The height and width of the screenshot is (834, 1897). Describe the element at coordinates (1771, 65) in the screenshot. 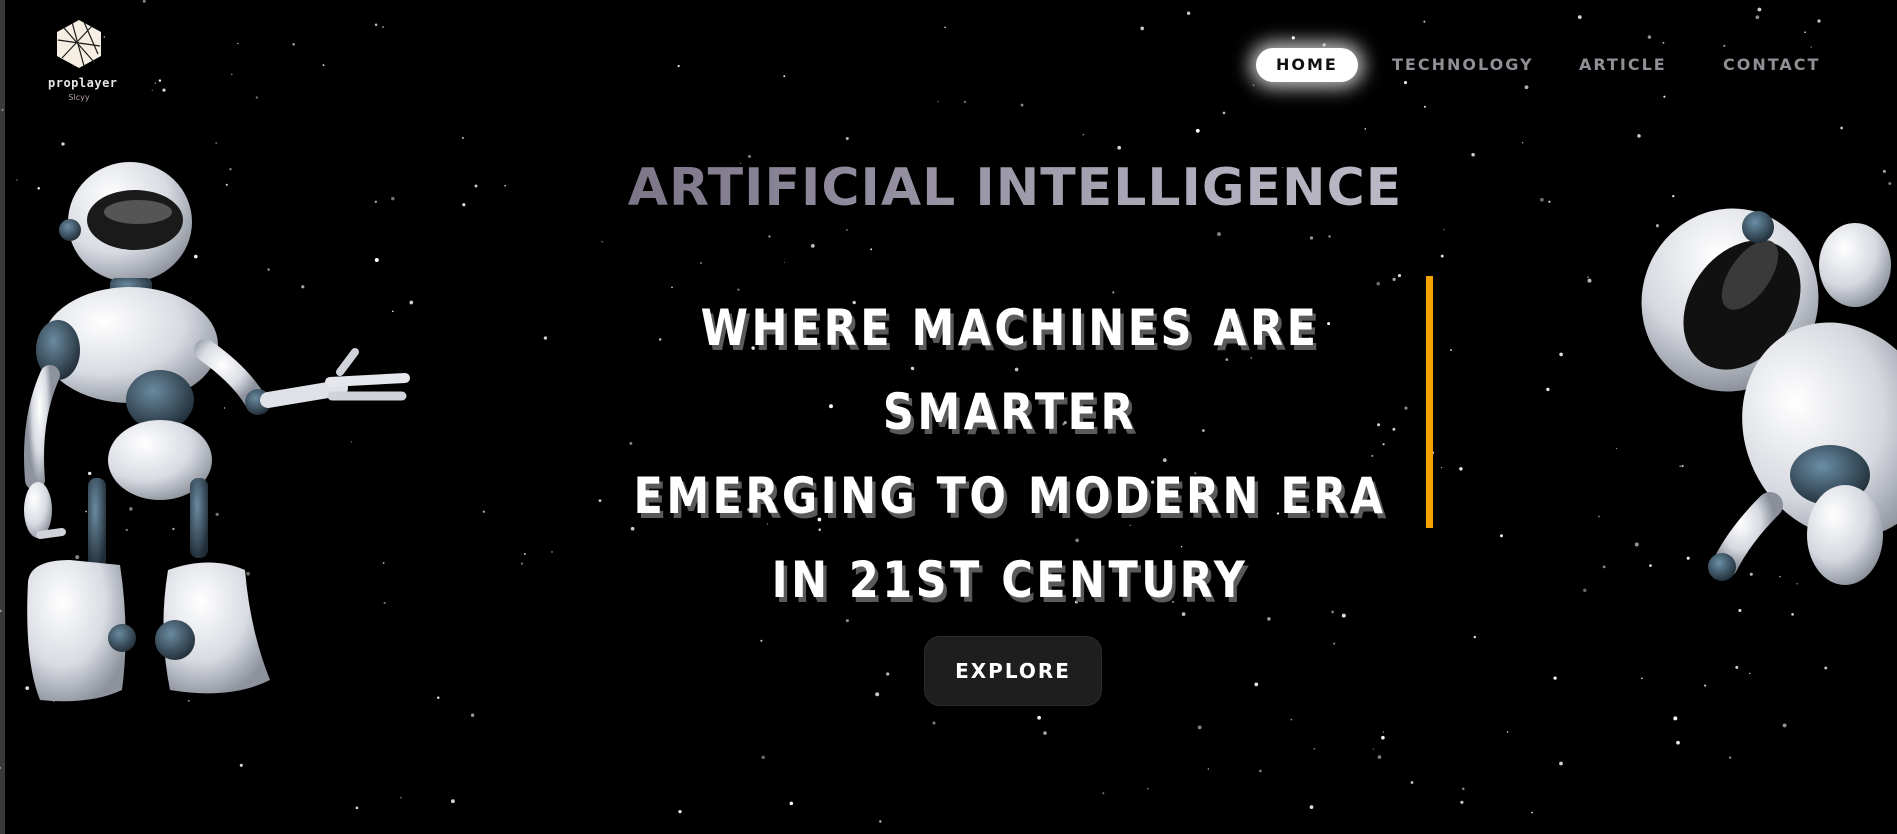

I see `nav-contact: CONTACT` at that location.